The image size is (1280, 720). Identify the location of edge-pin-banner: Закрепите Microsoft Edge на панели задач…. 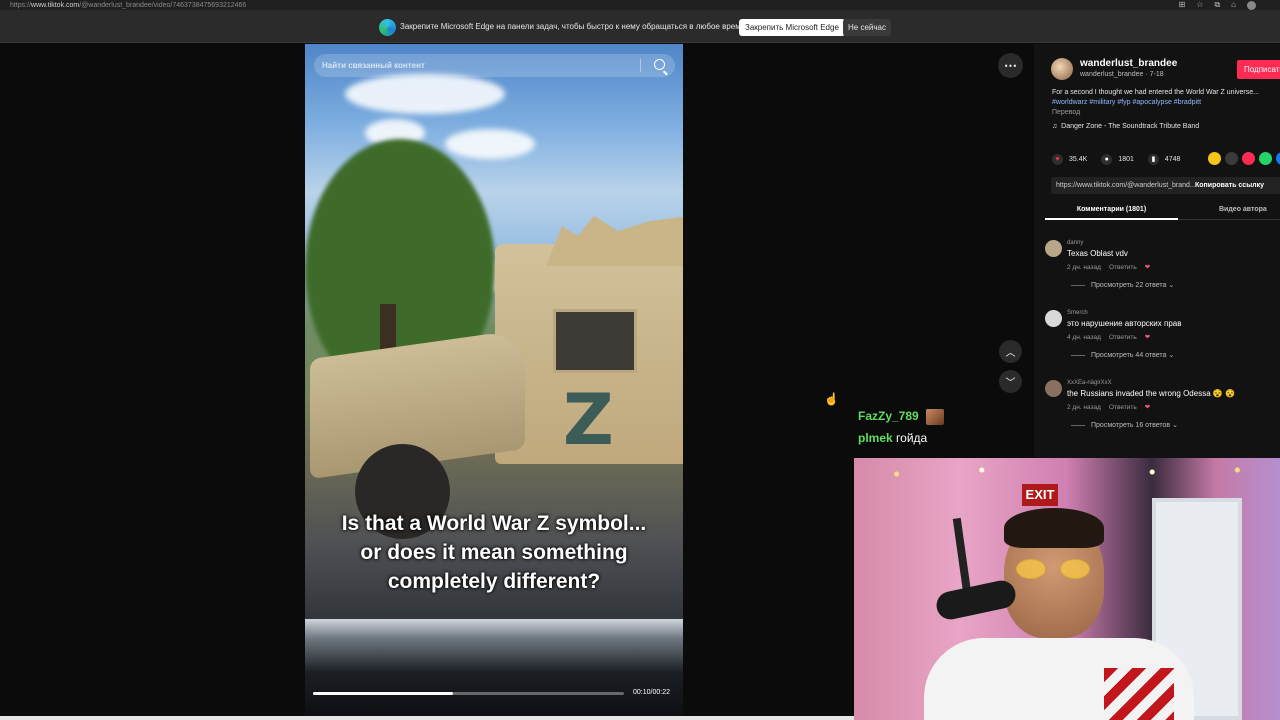
(640, 26).